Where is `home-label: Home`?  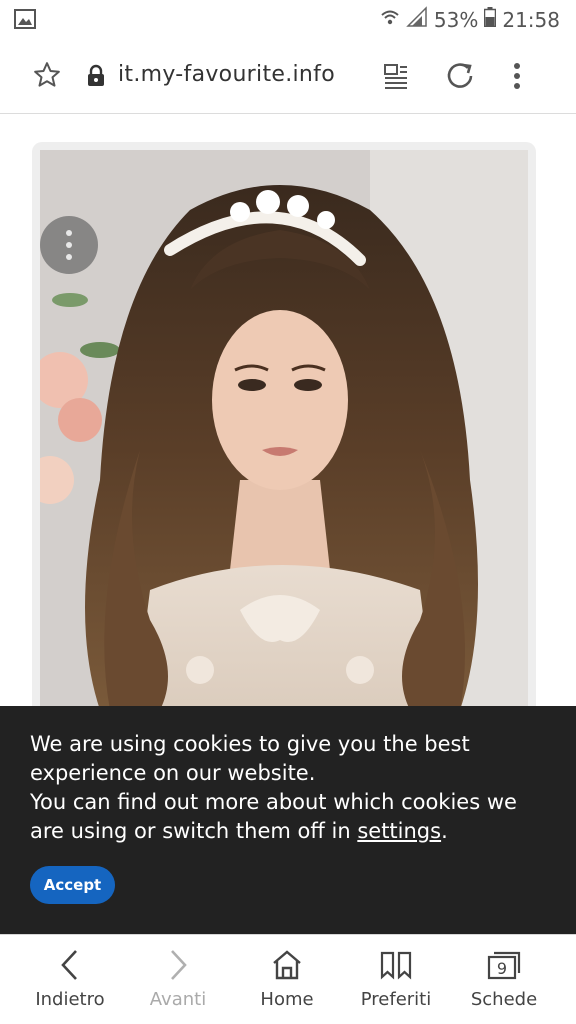
home-label: Home is located at coordinates (287, 999).